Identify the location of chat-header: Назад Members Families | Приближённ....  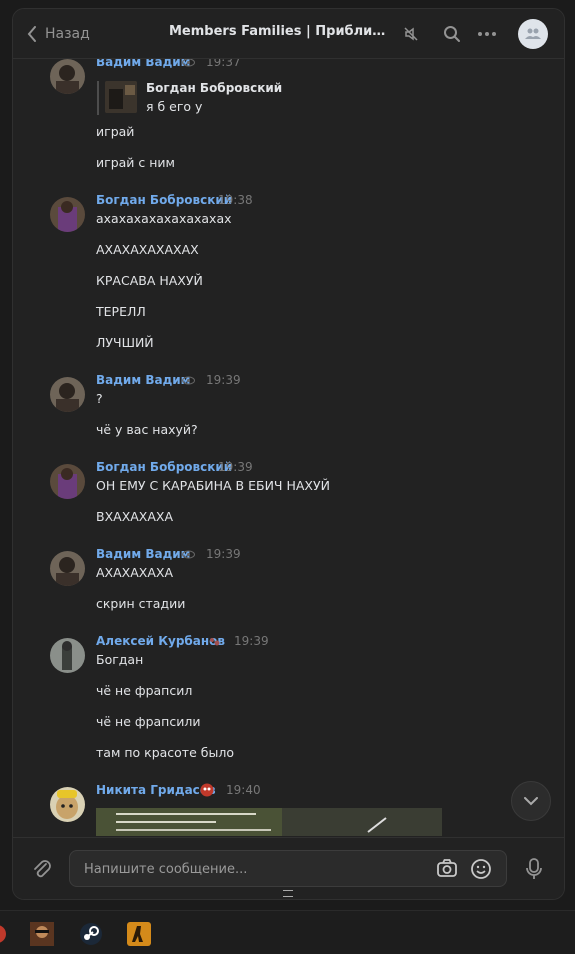
(288, 34).